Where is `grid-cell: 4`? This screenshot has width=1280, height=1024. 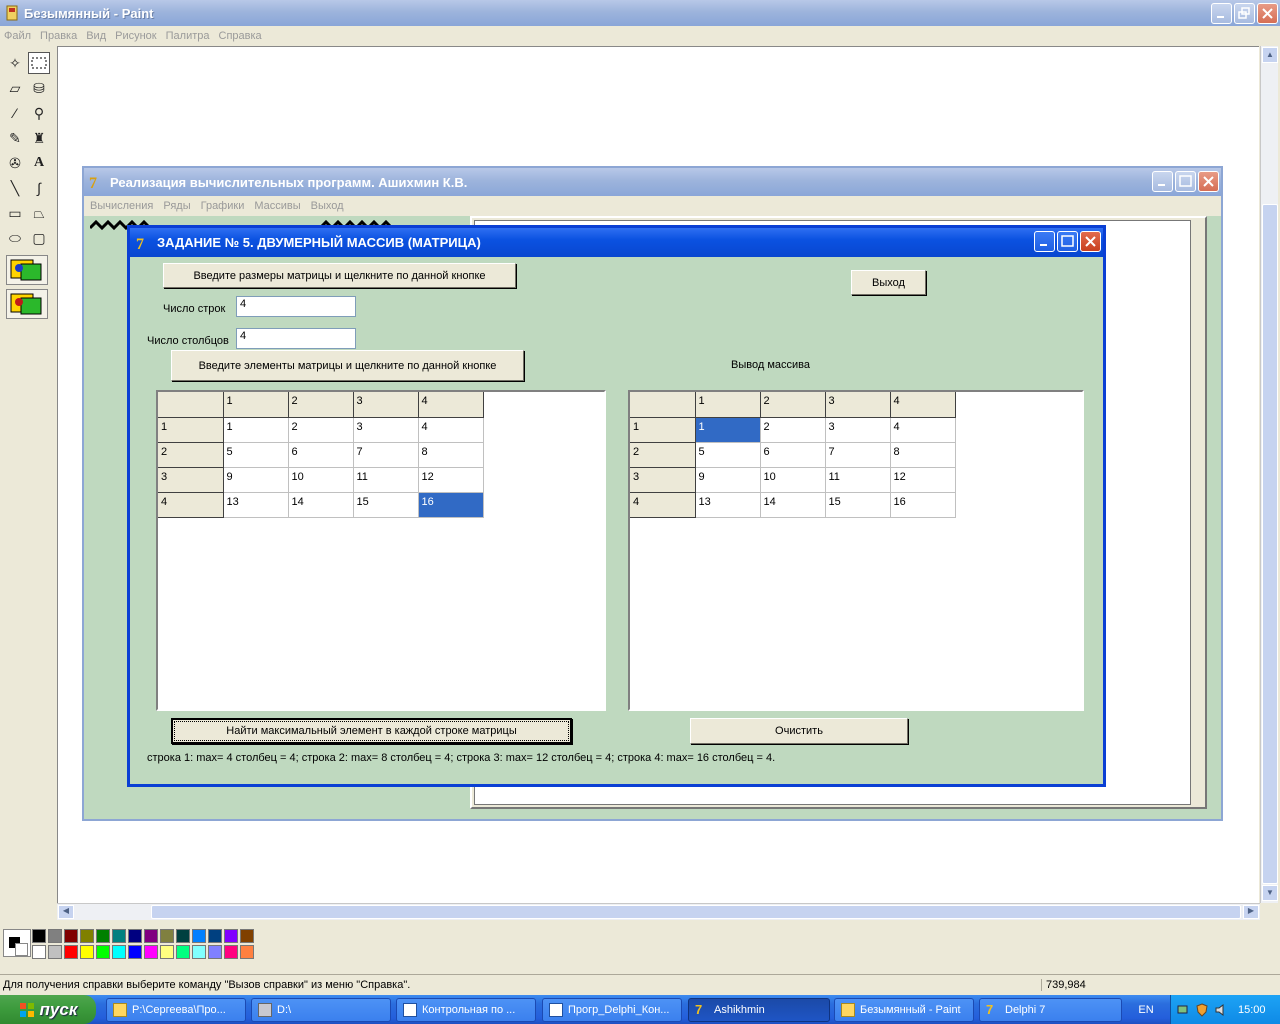
grid-cell: 4 is located at coordinates (923, 430).